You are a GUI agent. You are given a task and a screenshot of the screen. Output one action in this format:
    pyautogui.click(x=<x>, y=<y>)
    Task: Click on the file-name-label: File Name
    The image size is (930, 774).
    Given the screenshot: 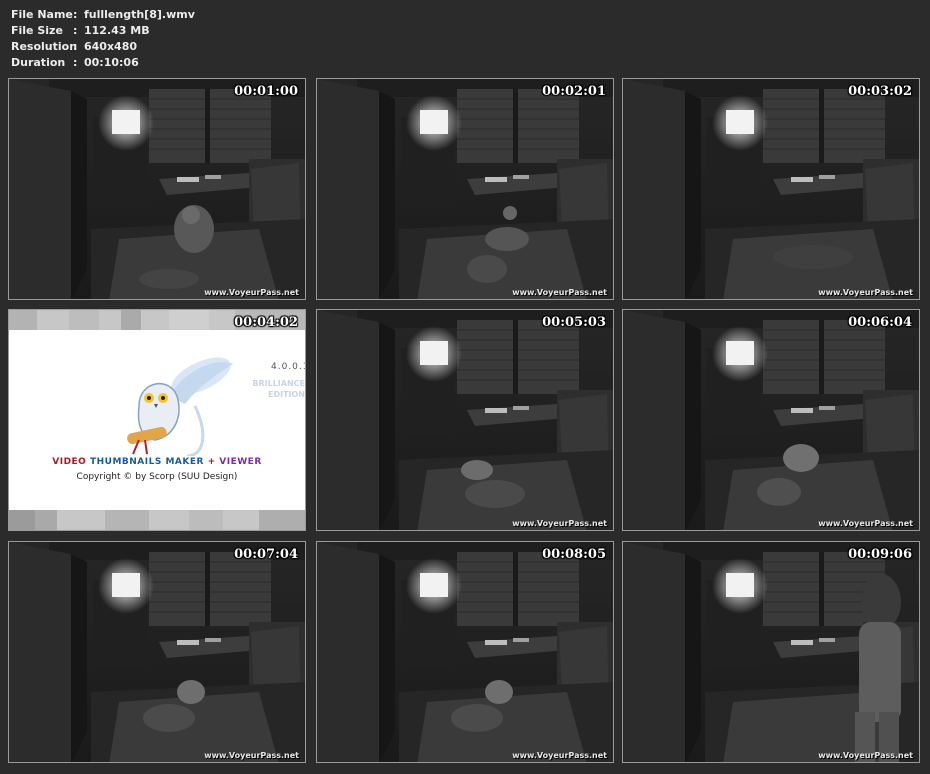 What is the action you would take?
    pyautogui.click(x=42, y=14)
    